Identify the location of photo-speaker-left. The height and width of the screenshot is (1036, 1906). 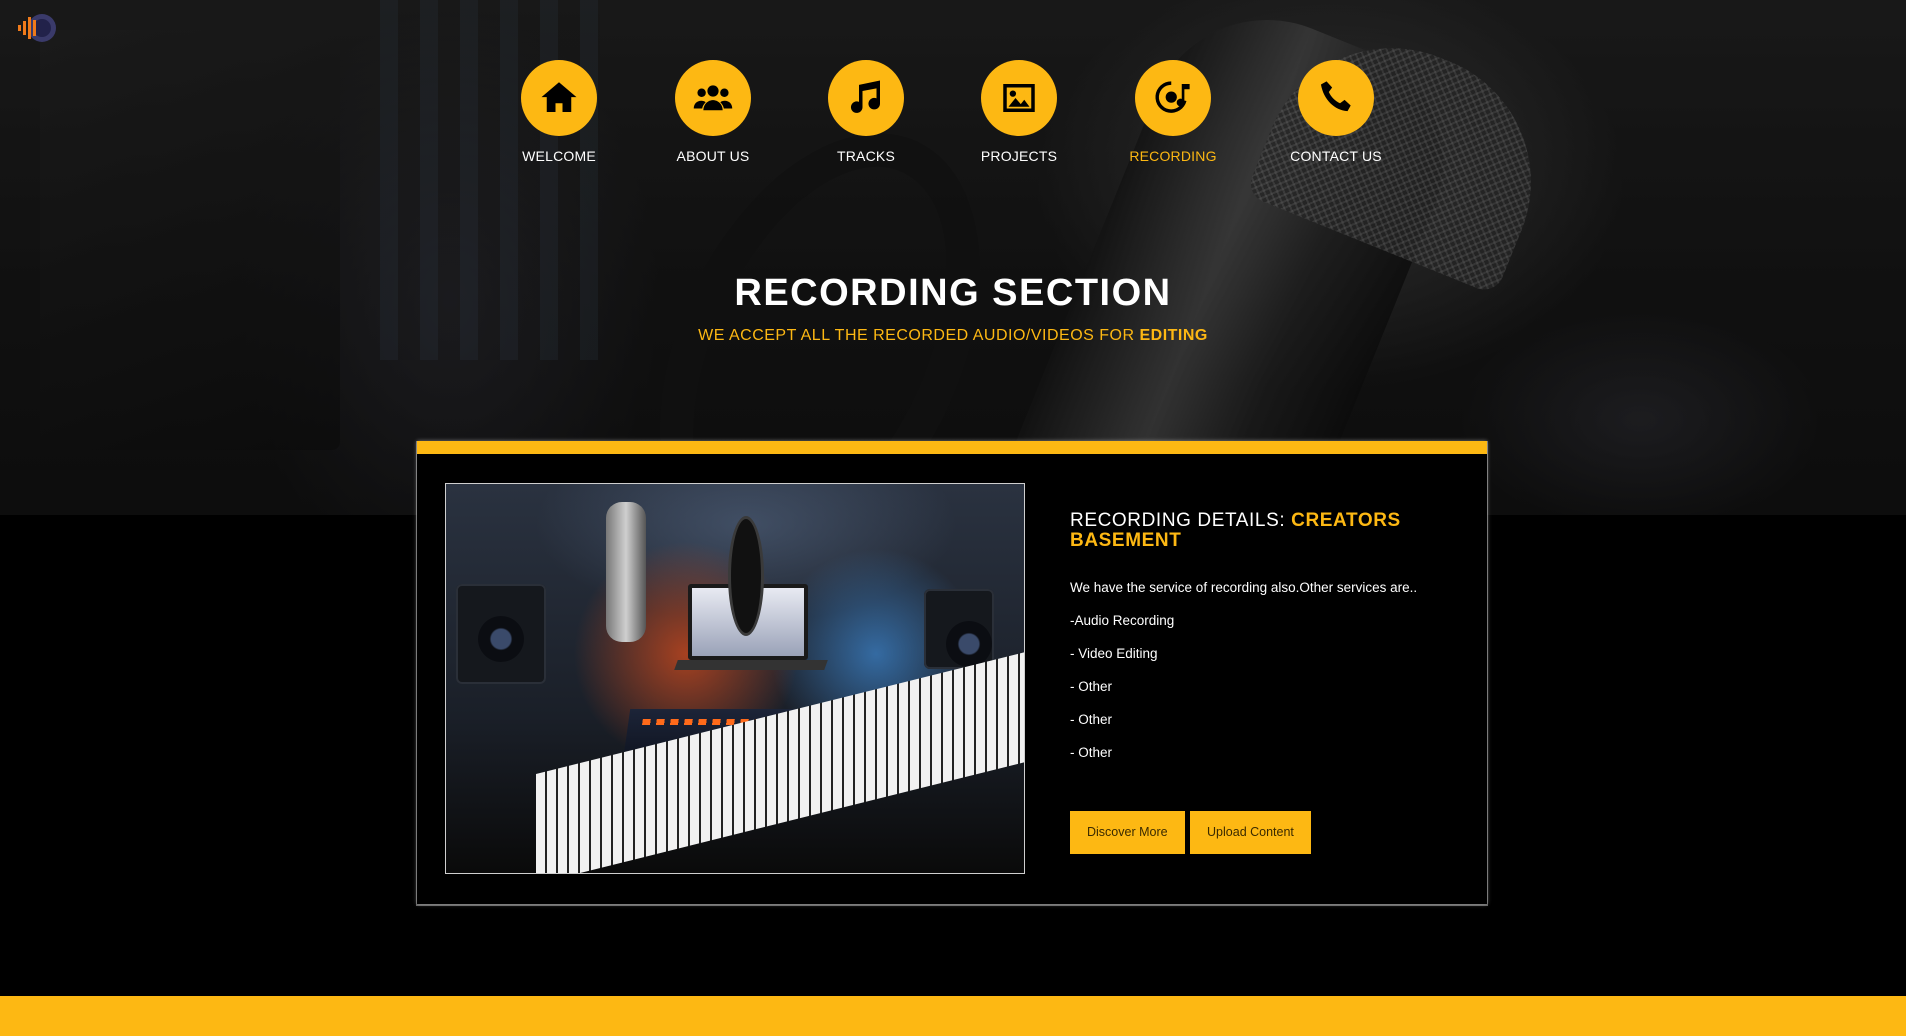
(501, 634).